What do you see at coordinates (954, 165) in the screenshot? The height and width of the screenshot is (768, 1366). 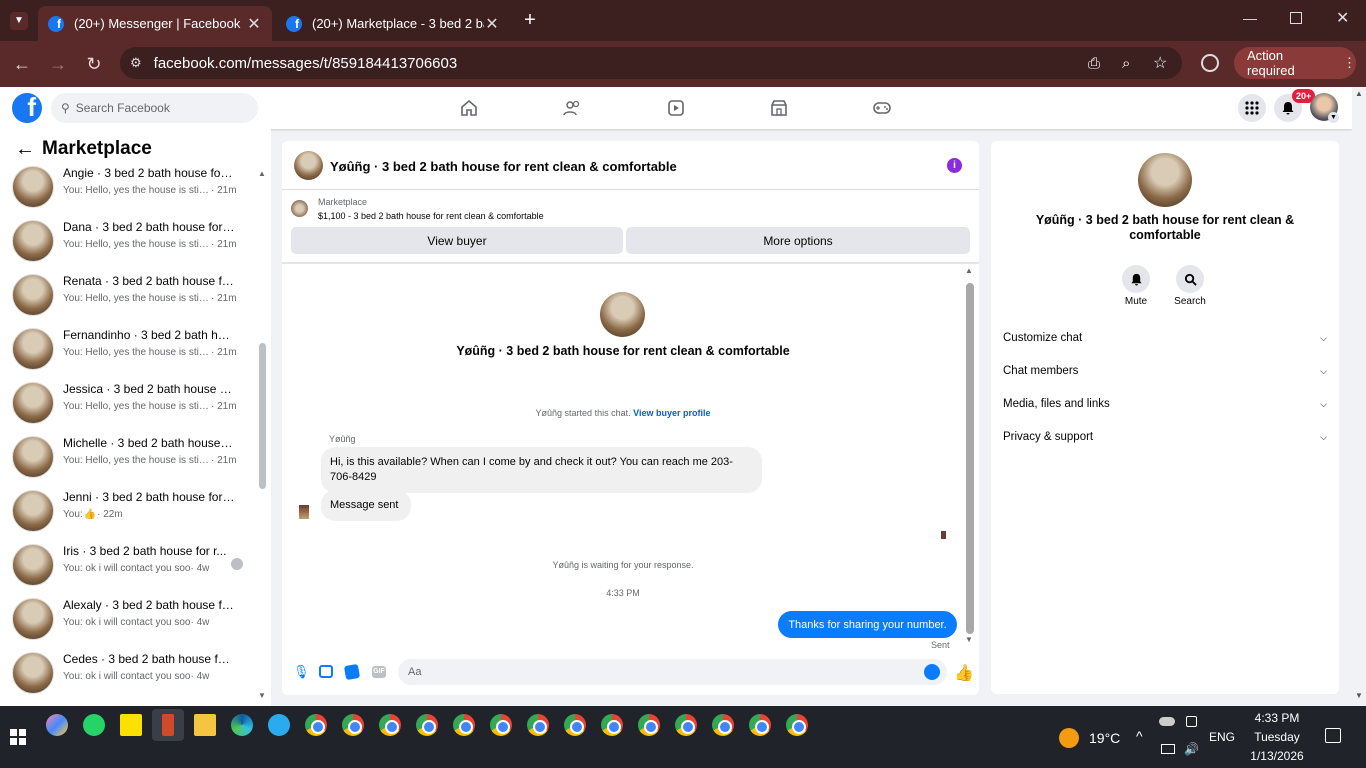 I see `info-icon: i` at bounding box center [954, 165].